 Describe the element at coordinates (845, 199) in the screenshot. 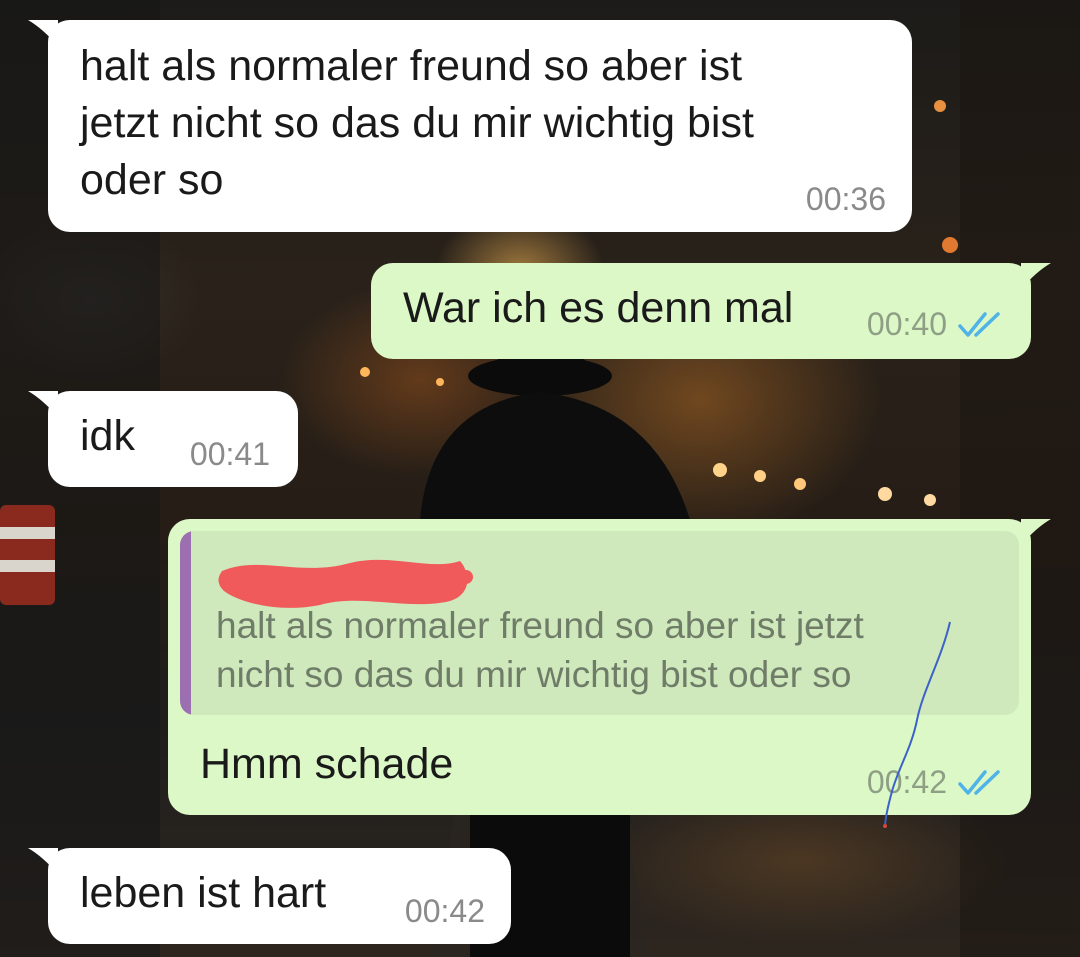

I see `message-time: 00:36` at that location.